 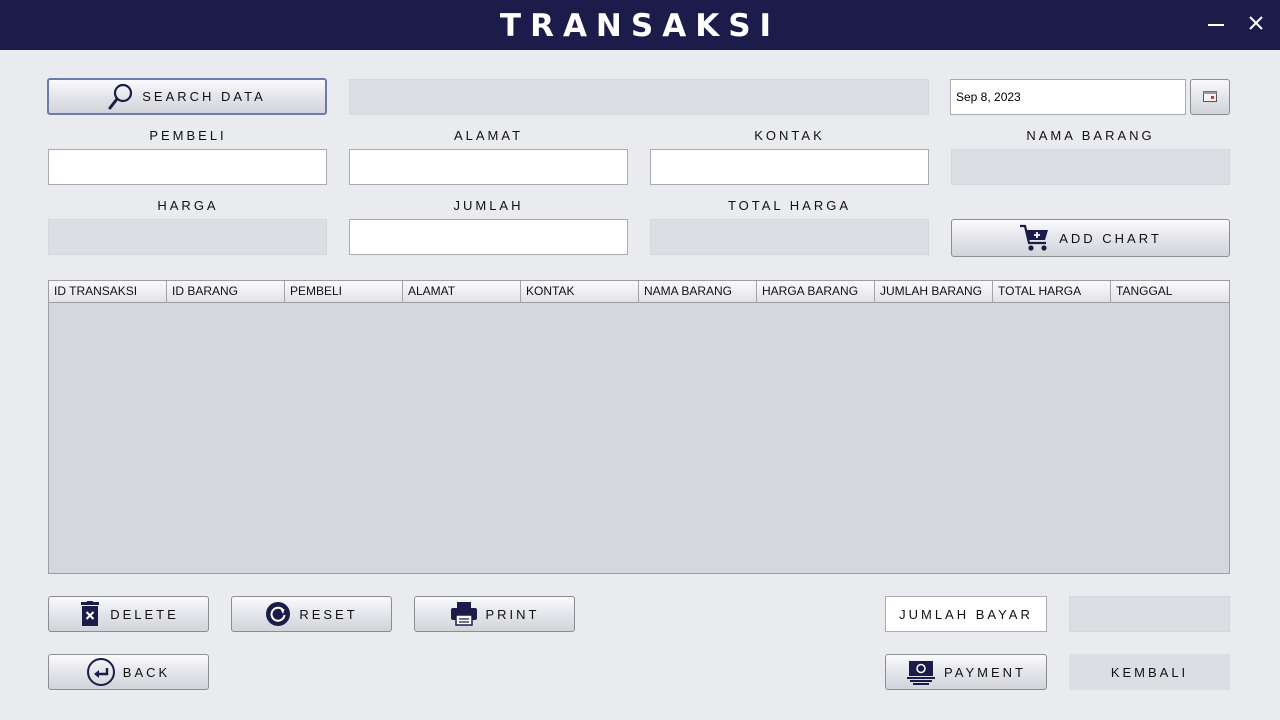 I want to click on nama-barang-field, so click(x=1090, y=167).